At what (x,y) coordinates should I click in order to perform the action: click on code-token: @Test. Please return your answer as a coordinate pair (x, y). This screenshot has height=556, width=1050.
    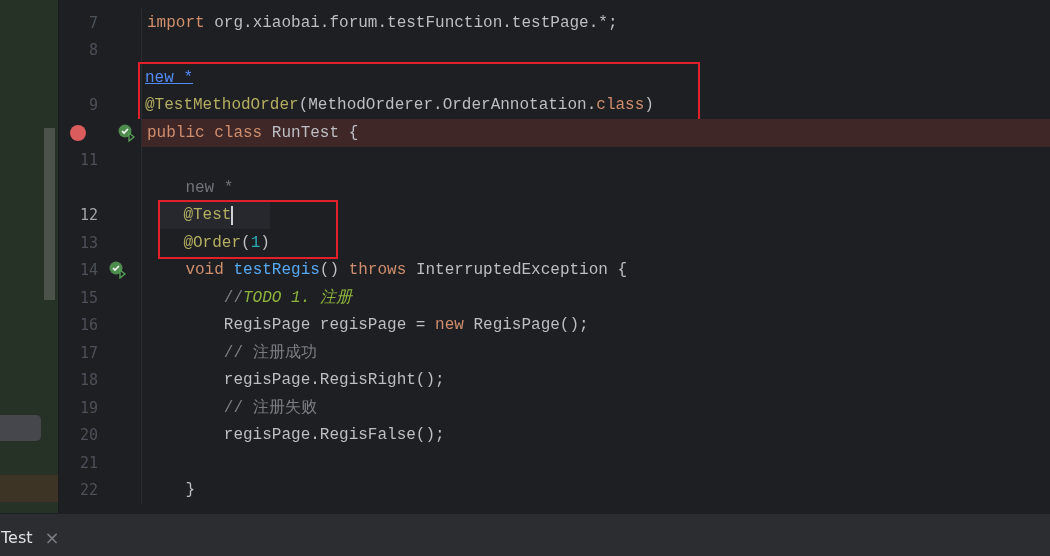
    Looking at the image, I should click on (207, 215).